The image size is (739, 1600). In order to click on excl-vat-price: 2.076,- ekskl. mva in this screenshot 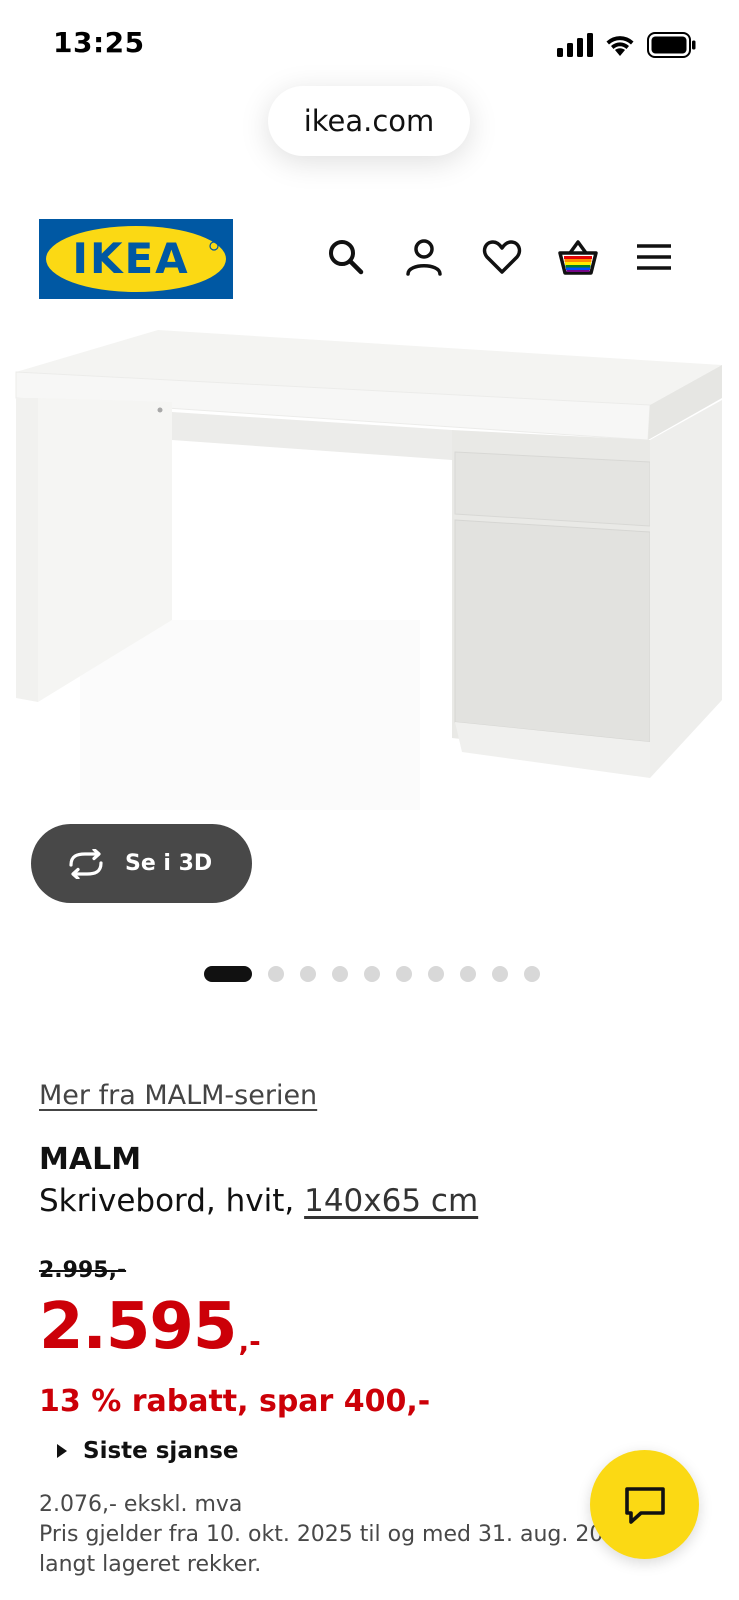, I will do `click(141, 1504)`.